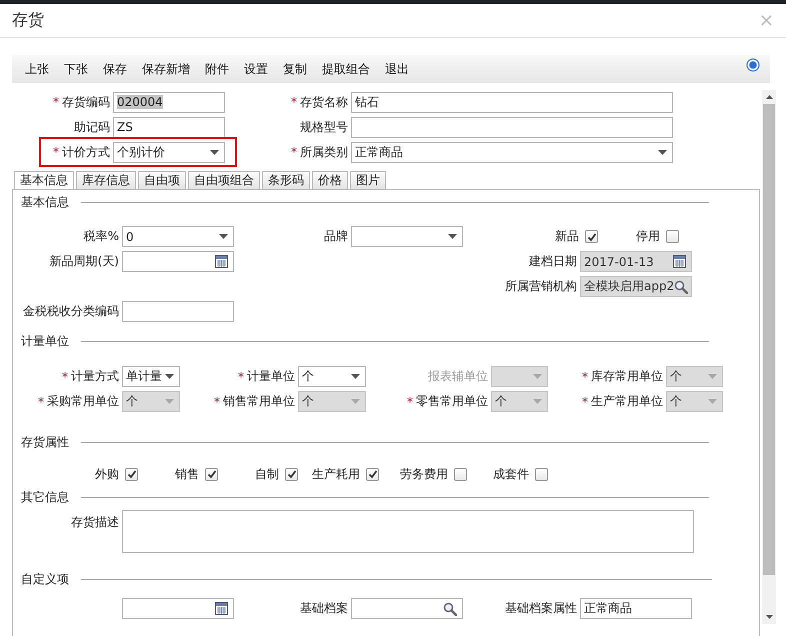 The height and width of the screenshot is (636, 786). I want to click on field-label: 税率%, so click(101, 236).